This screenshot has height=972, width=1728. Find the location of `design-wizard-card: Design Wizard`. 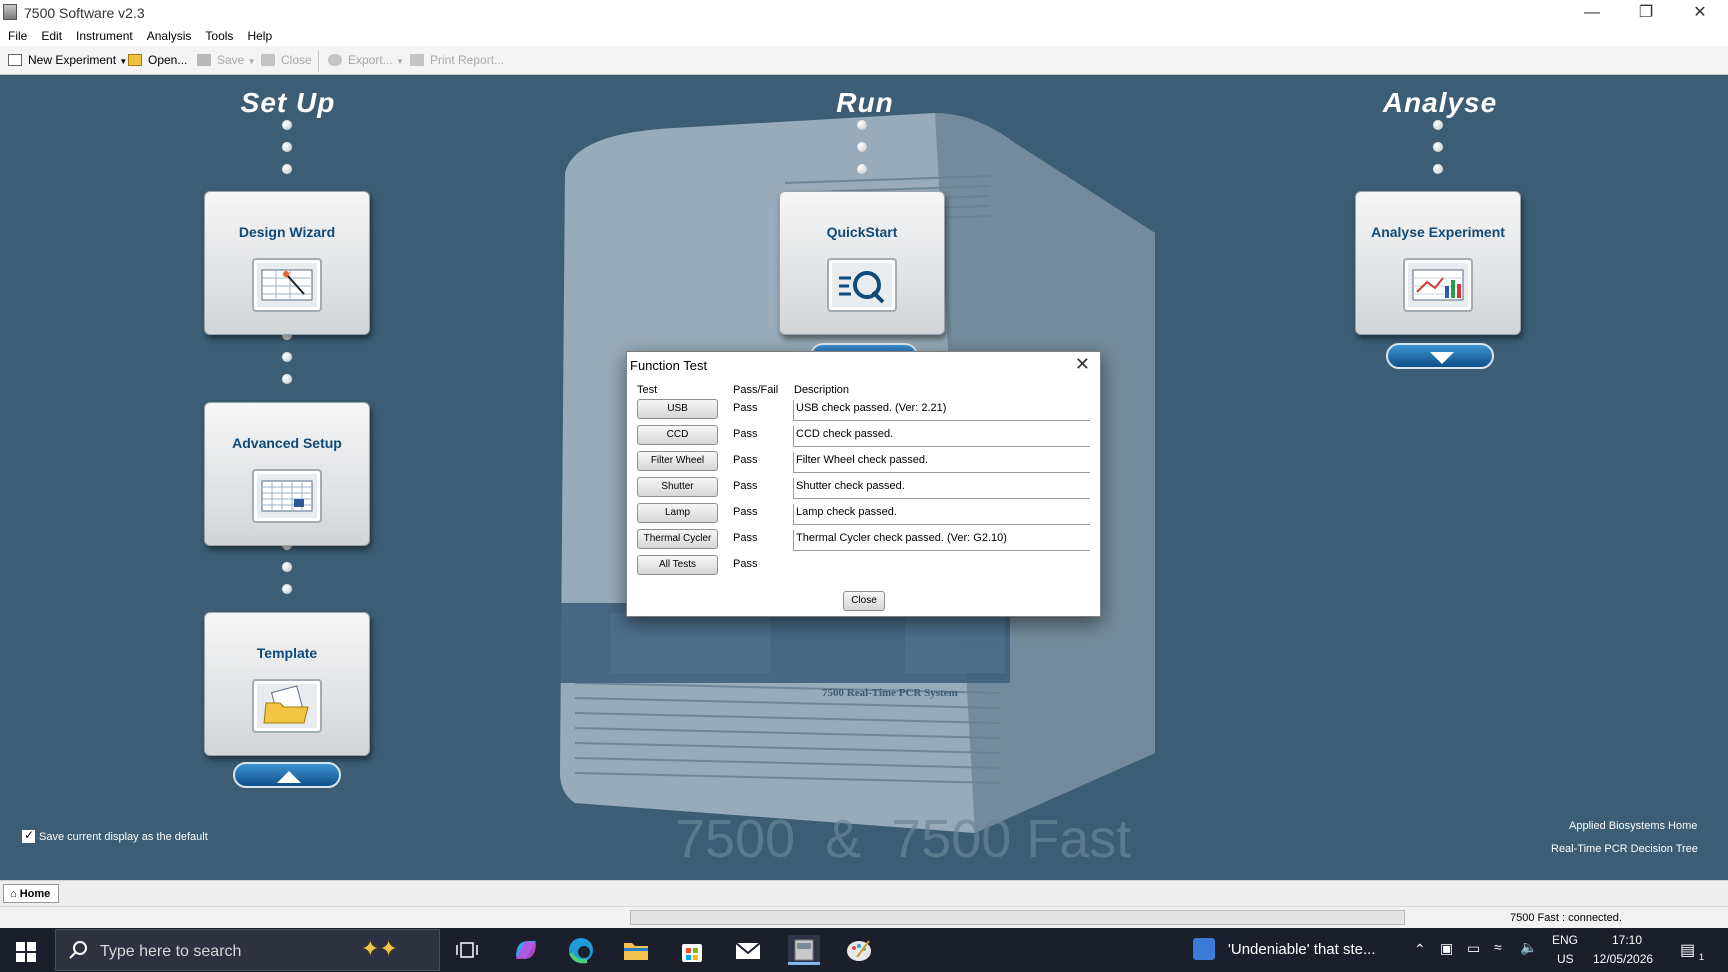

design-wizard-card: Design Wizard is located at coordinates (287, 263).